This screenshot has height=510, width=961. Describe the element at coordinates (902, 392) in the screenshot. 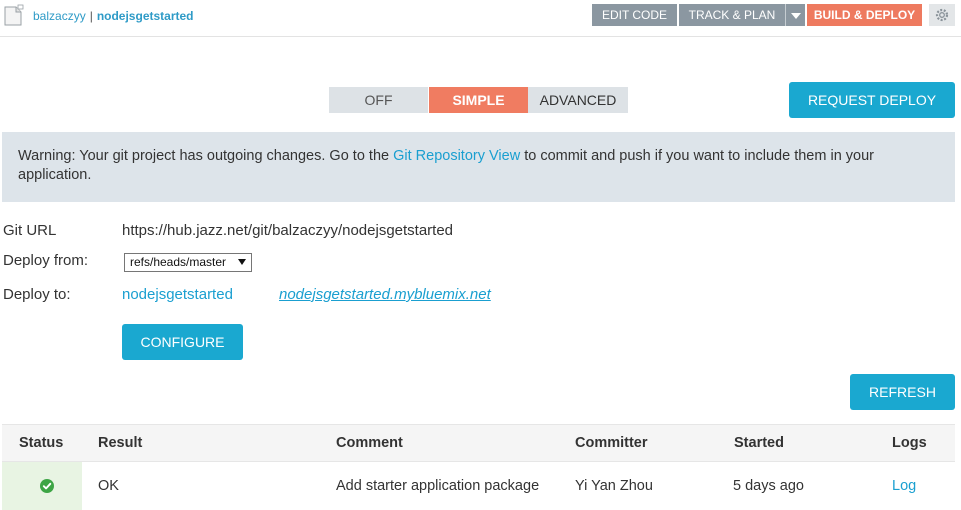

I see `refresh-button: REFRESH` at that location.